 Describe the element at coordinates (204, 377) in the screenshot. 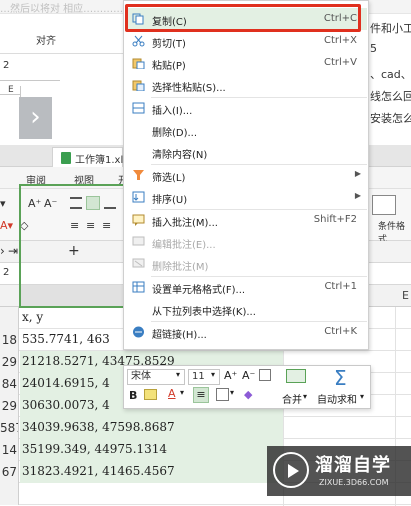

I see `font-size-select: 11` at that location.